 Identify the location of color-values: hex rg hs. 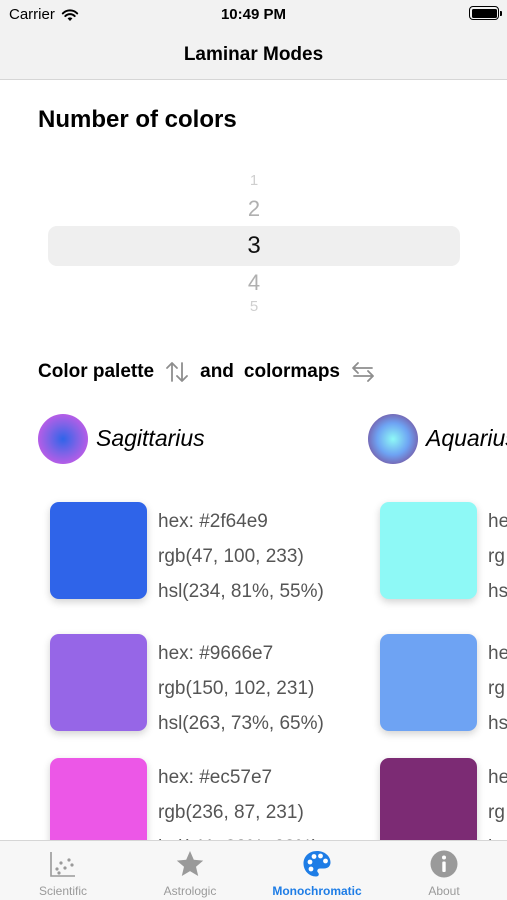
(497, 556).